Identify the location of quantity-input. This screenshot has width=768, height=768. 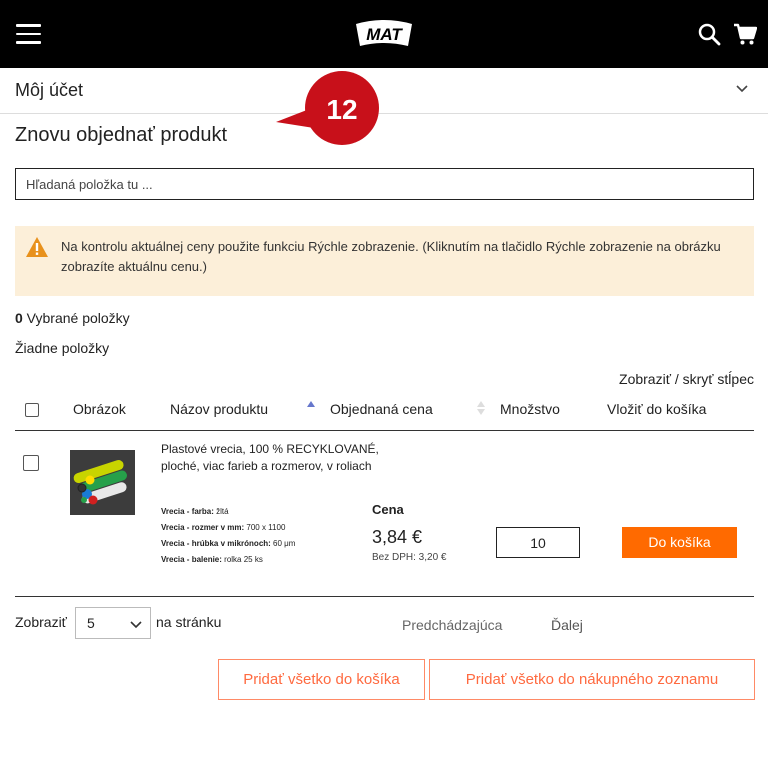
(538, 542).